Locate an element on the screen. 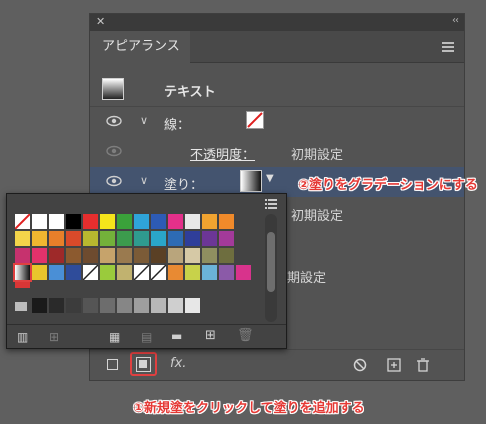  delete-swatch-icon: 🗑 is located at coordinates (245, 335).